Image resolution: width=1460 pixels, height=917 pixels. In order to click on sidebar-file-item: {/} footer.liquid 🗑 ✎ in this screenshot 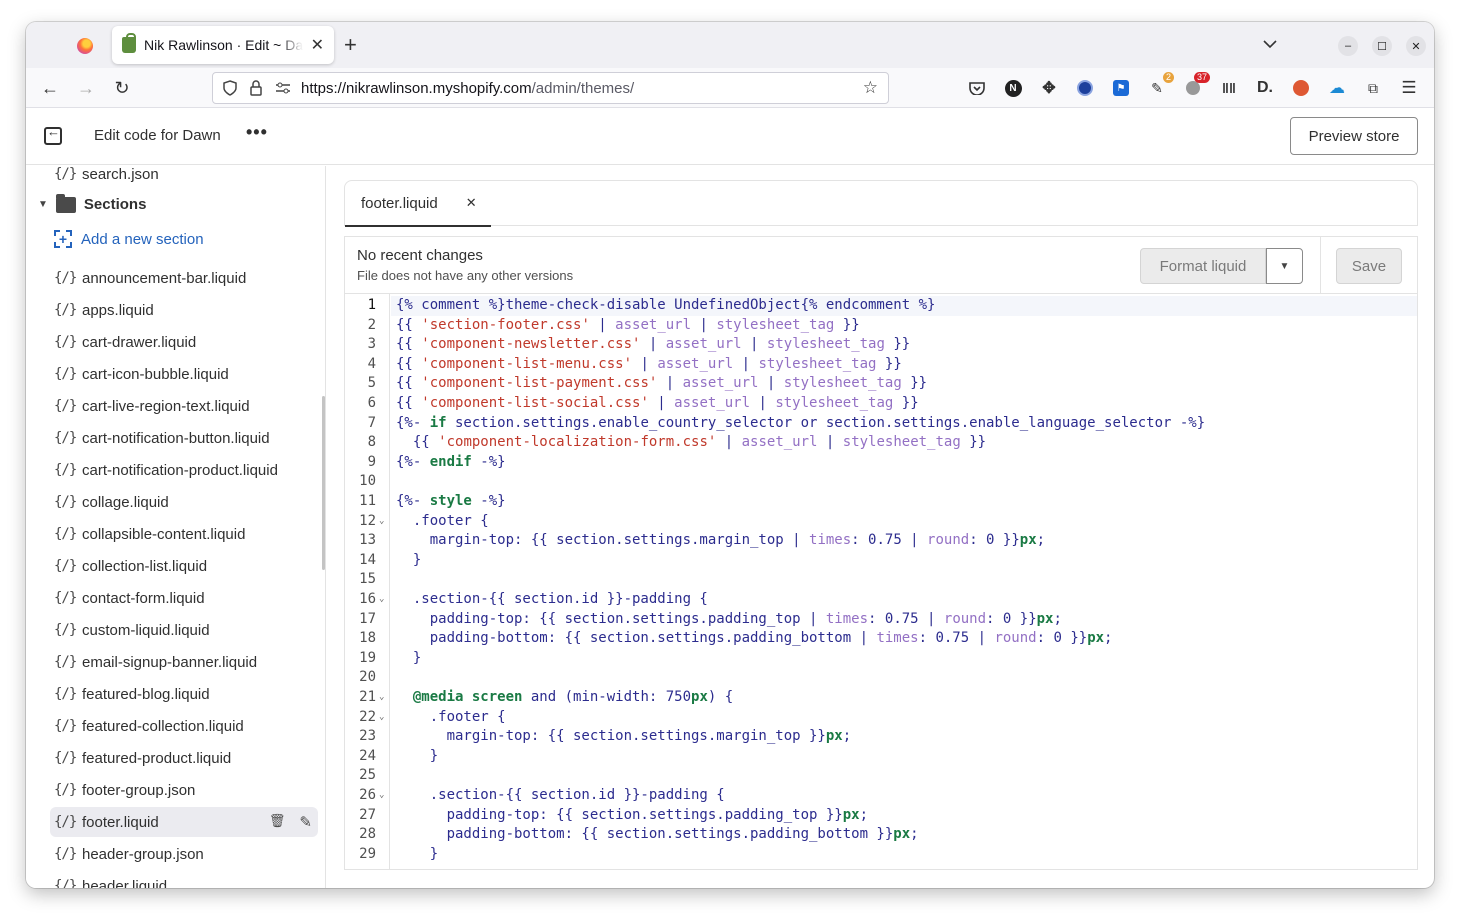, I will do `click(184, 822)`.